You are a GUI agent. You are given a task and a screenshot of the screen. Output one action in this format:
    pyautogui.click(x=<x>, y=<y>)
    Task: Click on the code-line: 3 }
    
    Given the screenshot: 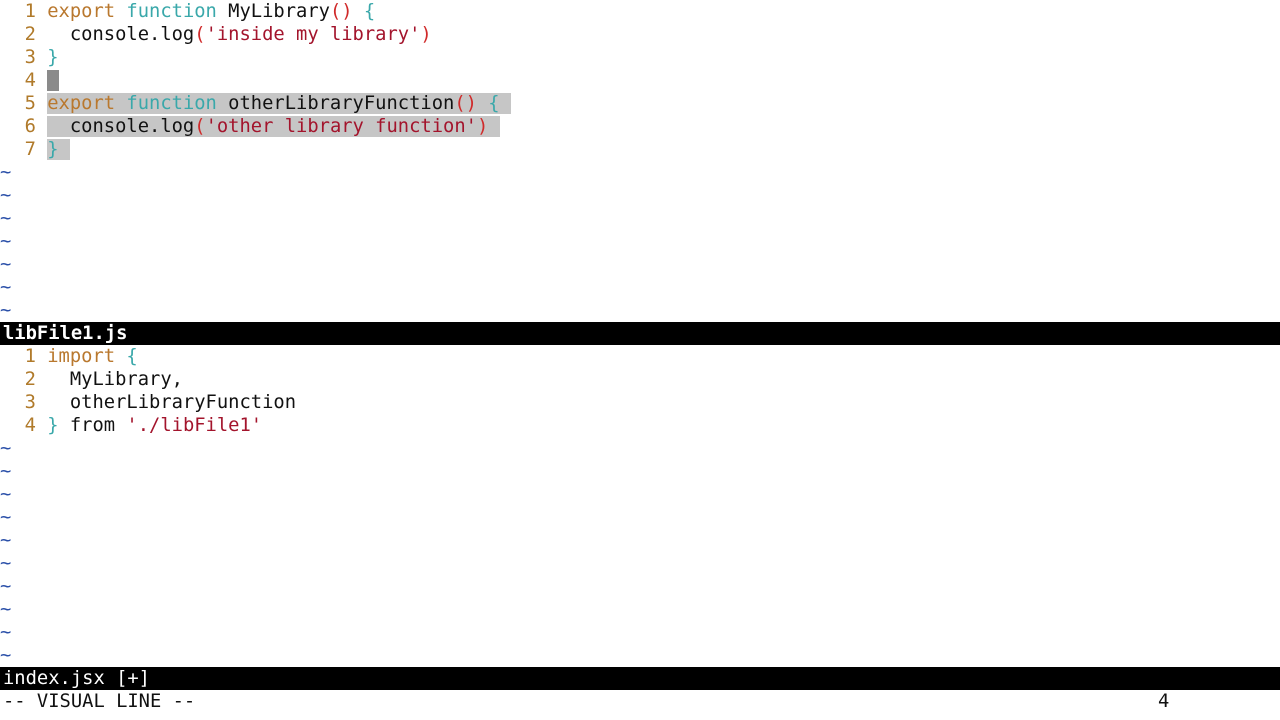 What is the action you would take?
    pyautogui.click(x=30, y=57)
    